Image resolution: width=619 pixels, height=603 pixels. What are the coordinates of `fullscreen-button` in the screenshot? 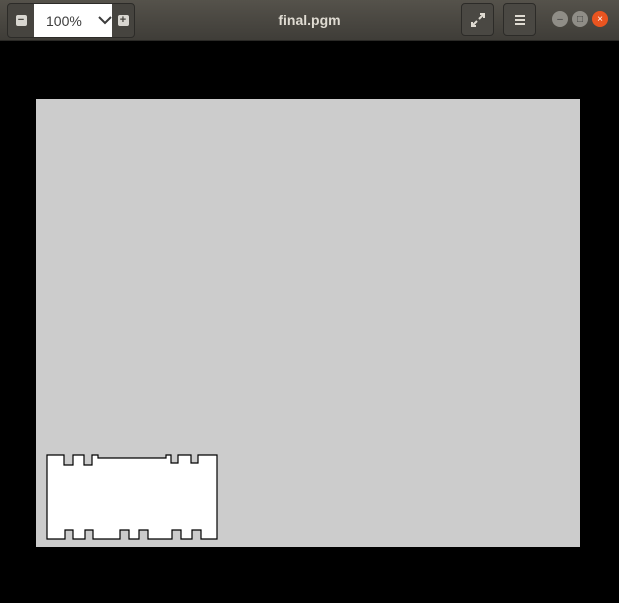 It's located at (477, 19).